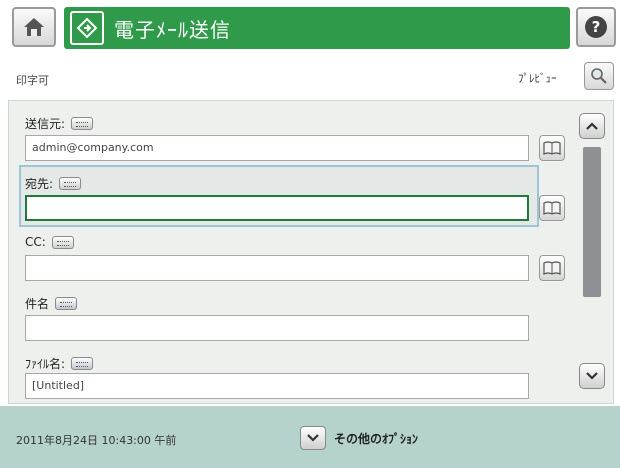 Image resolution: width=620 pixels, height=468 pixels. I want to click on home-button, so click(34, 27).